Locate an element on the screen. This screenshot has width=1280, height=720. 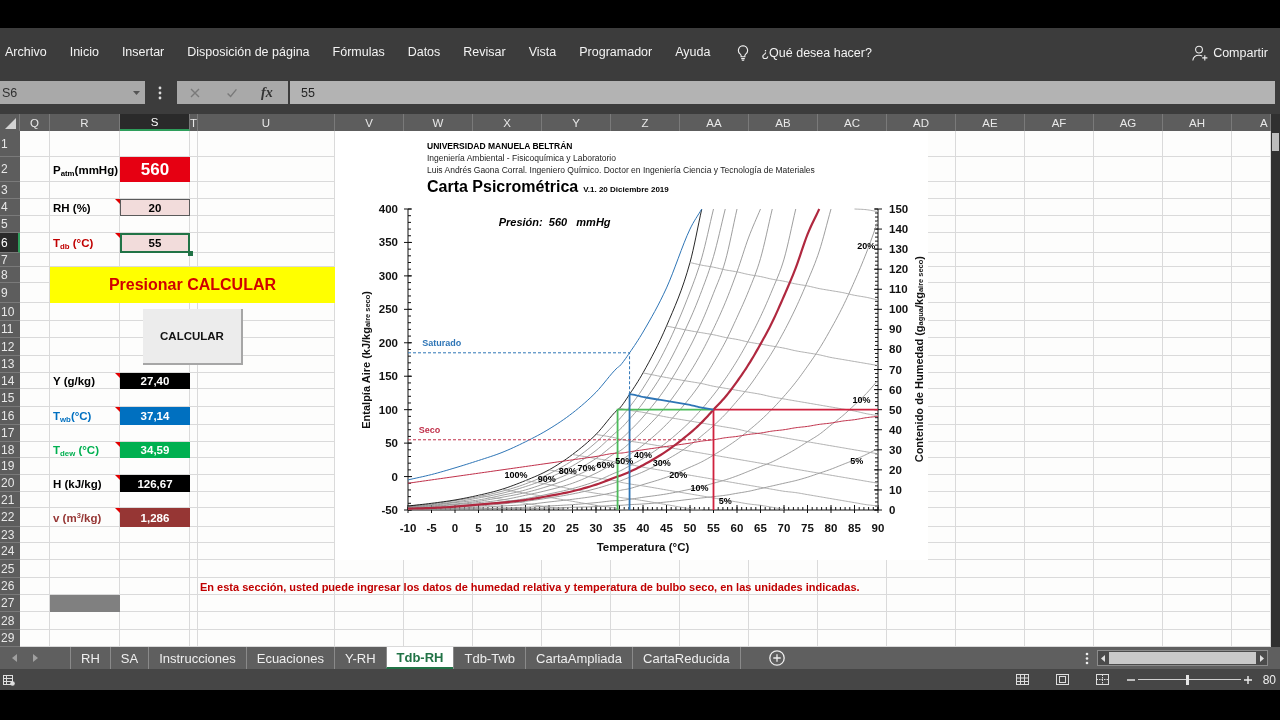
curve-label: Saturado is located at coordinates (442, 342).